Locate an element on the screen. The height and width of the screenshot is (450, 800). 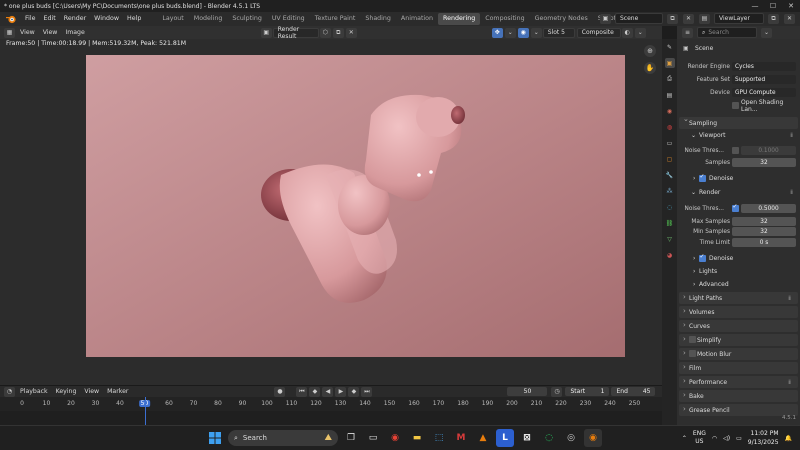
properties-options-icon: ⌄ is located at coordinates (766, 32).